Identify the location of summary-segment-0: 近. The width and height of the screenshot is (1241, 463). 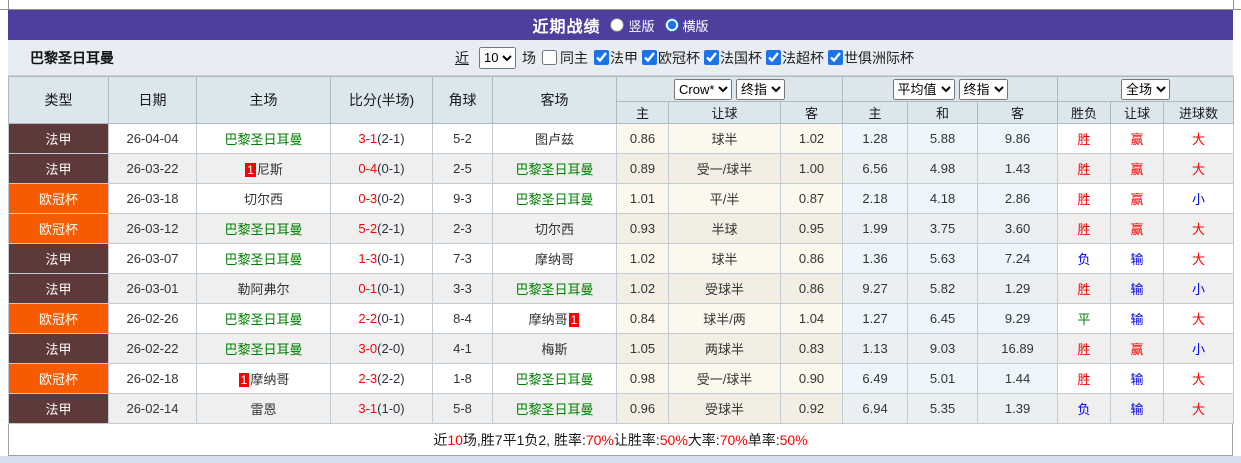
(440, 439).